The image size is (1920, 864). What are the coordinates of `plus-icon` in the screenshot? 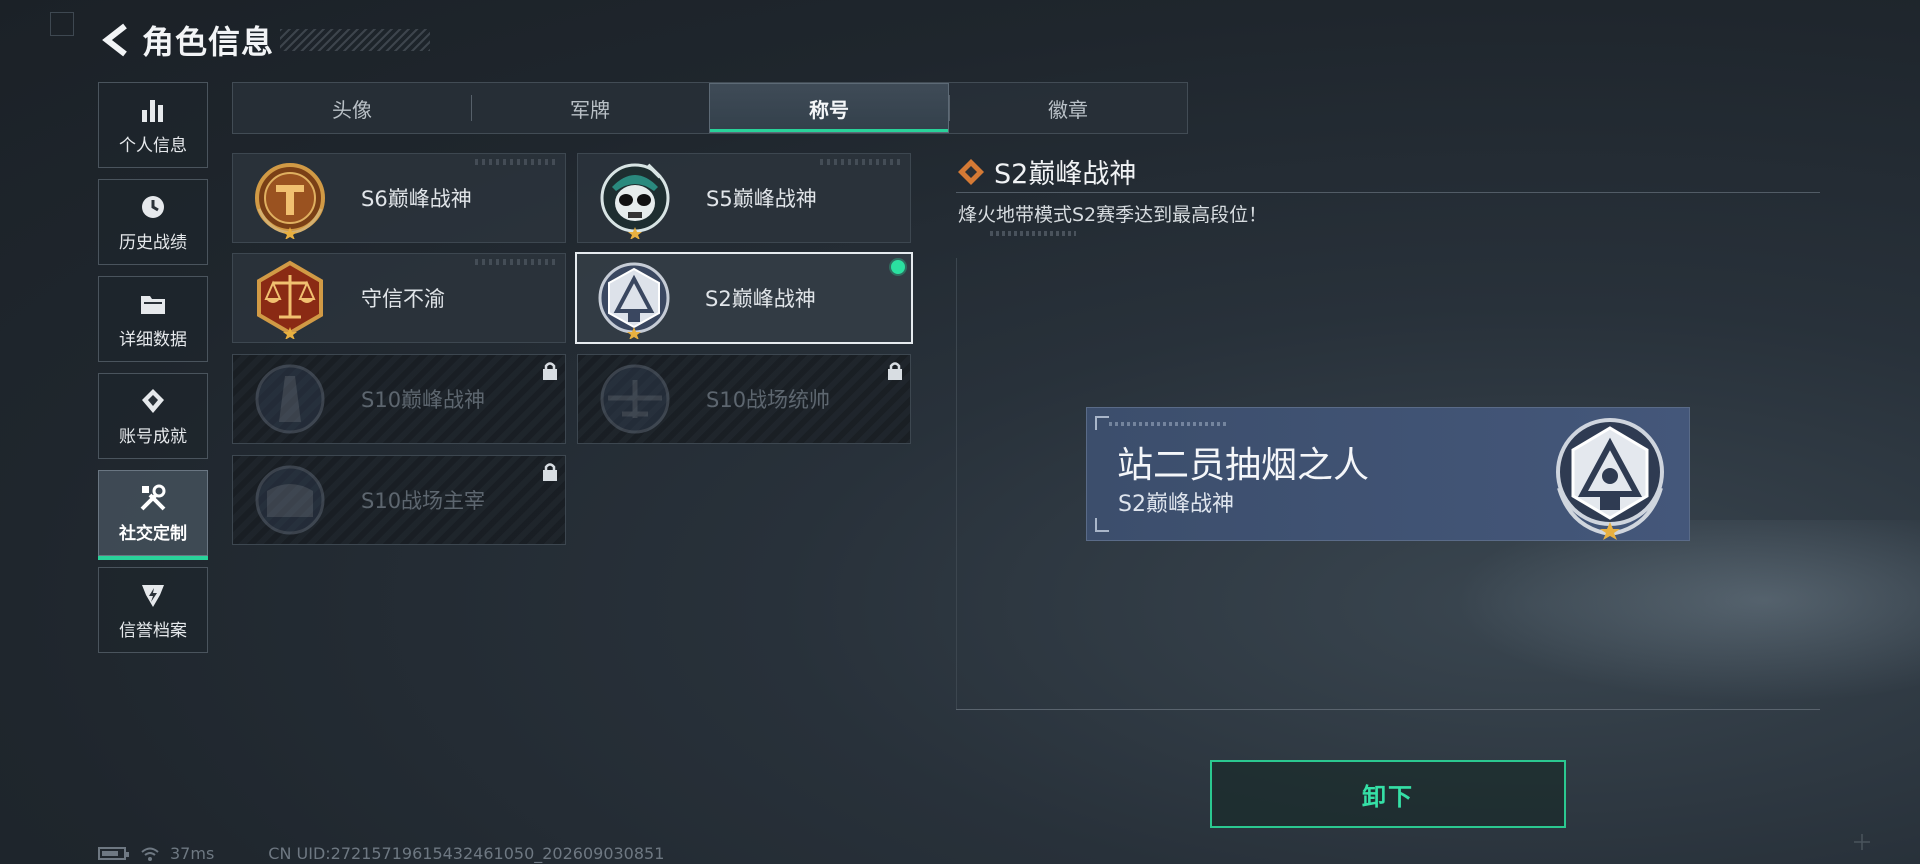 It's located at (1862, 842).